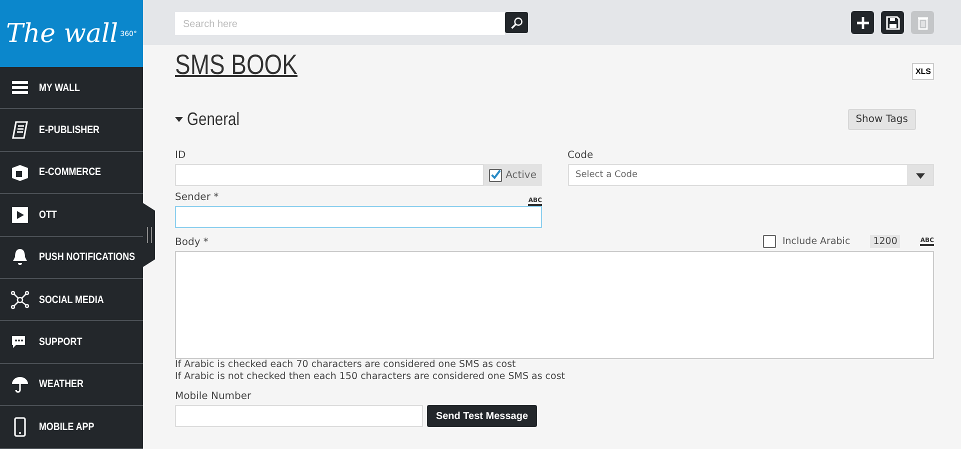 The image size is (961, 449). Describe the element at coordinates (20, 214) in the screenshot. I see `play-icon` at that location.